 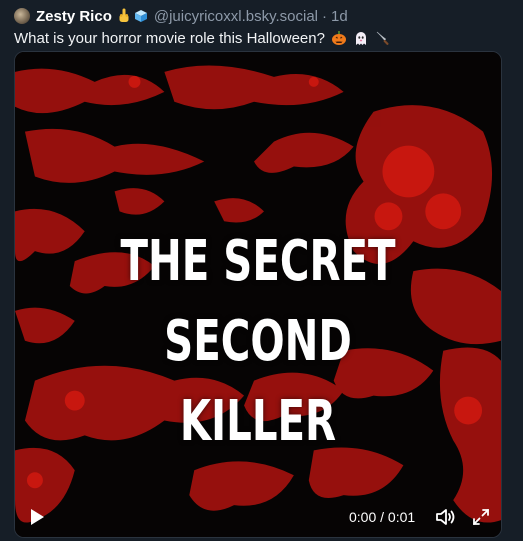 What do you see at coordinates (481, 517) in the screenshot?
I see `fullscreen-icon` at bounding box center [481, 517].